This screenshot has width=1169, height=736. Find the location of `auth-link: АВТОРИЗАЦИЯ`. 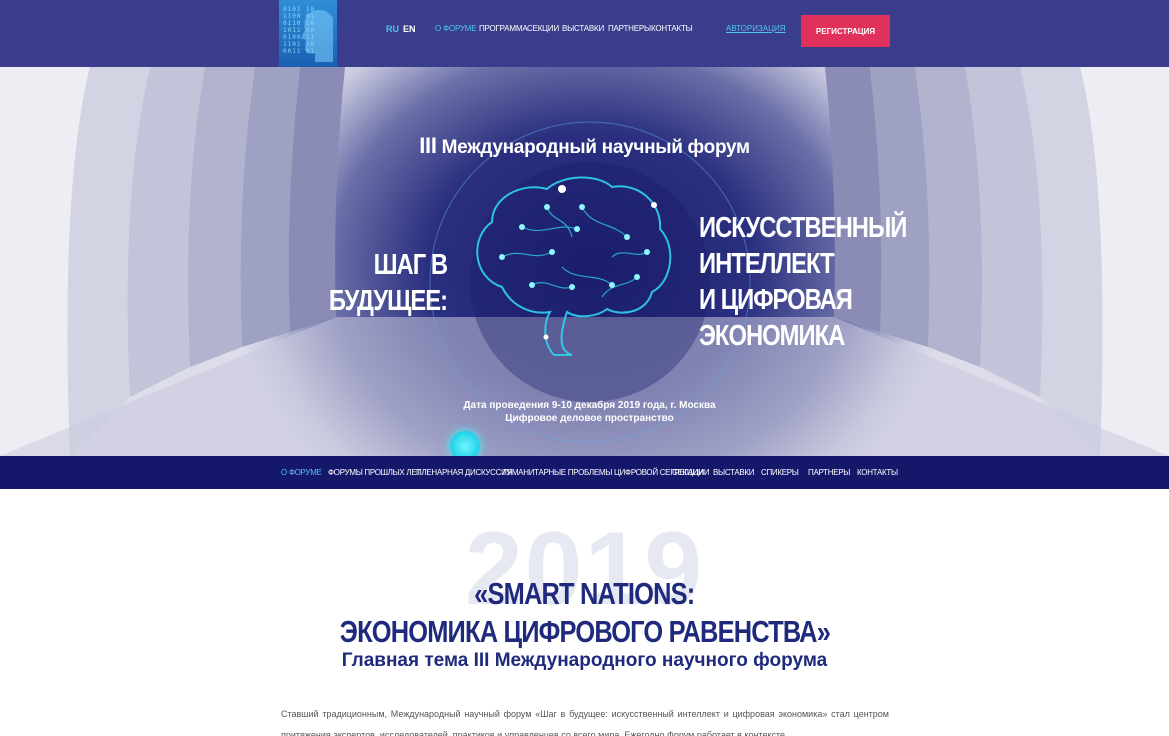

auth-link: АВТОРИЗАЦИЯ is located at coordinates (756, 28).